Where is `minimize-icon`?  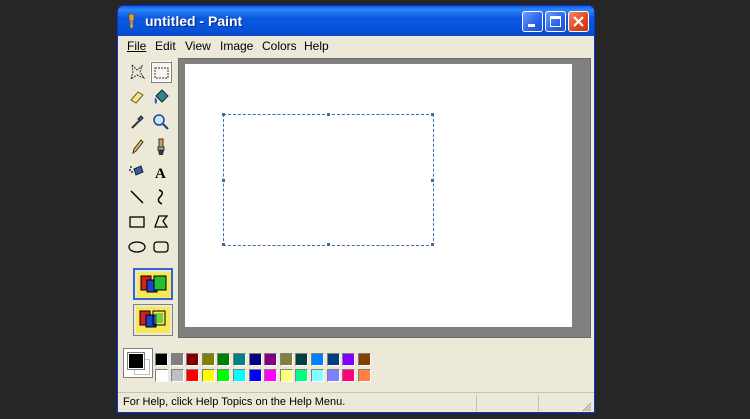 minimize-icon is located at coordinates (531, 25).